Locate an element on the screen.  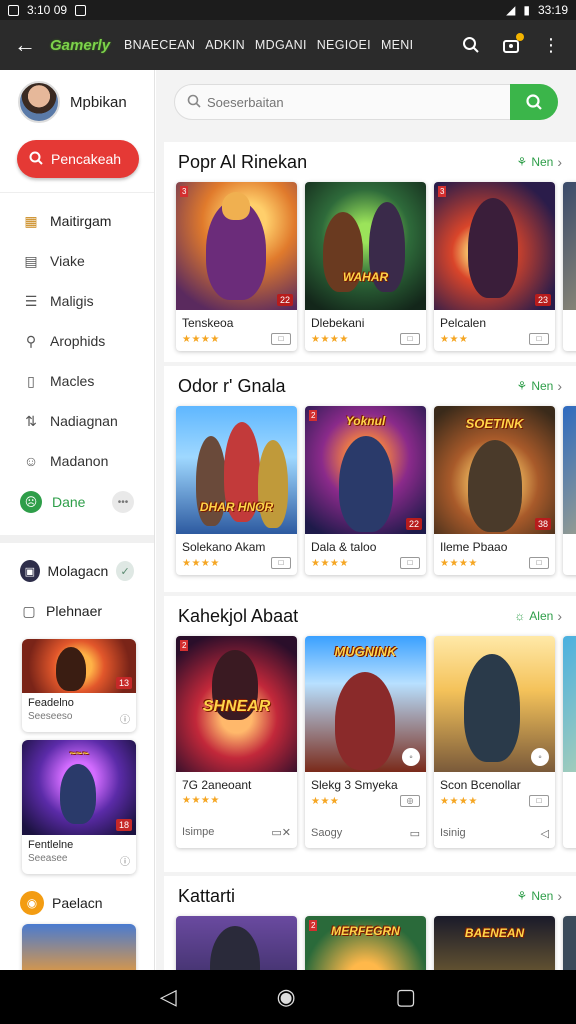
nav-tab: ADKIN is located at coordinates (225, 45).